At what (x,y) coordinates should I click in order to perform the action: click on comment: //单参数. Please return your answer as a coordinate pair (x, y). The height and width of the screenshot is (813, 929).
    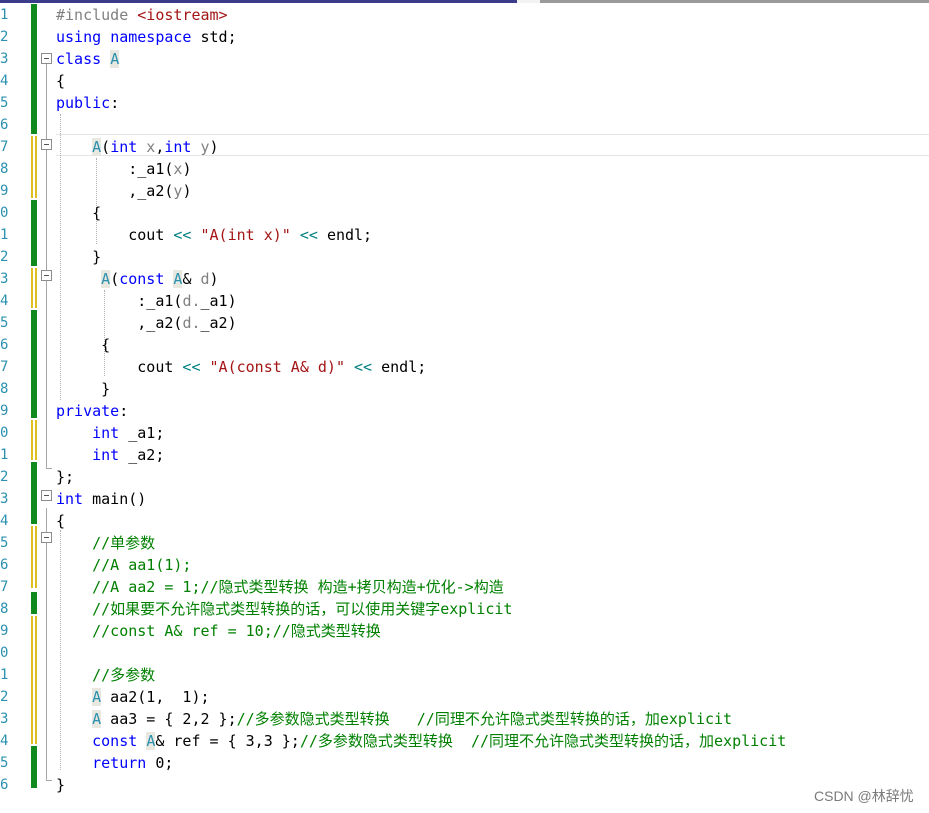
    Looking at the image, I should click on (124, 543).